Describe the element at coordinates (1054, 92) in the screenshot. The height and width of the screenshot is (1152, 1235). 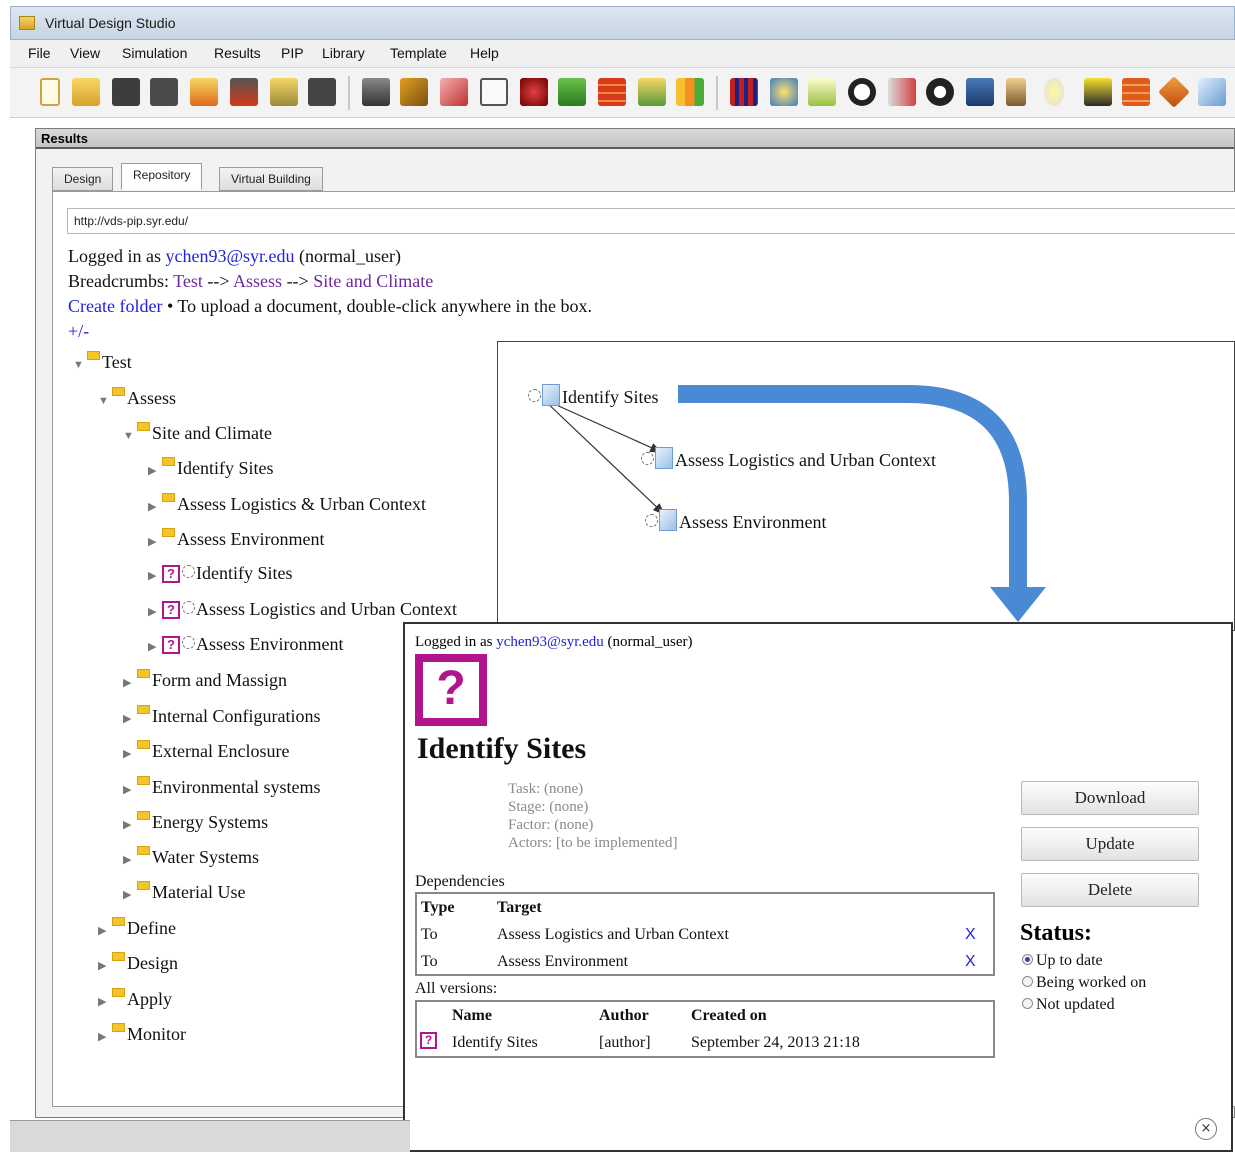
I see `lightbulb-icon` at that location.